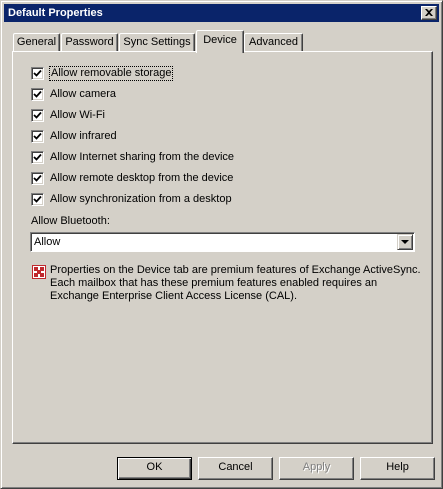 The width and height of the screenshot is (443, 489). What do you see at coordinates (83, 136) in the screenshot?
I see `checkbox-label: Allow infrared` at bounding box center [83, 136].